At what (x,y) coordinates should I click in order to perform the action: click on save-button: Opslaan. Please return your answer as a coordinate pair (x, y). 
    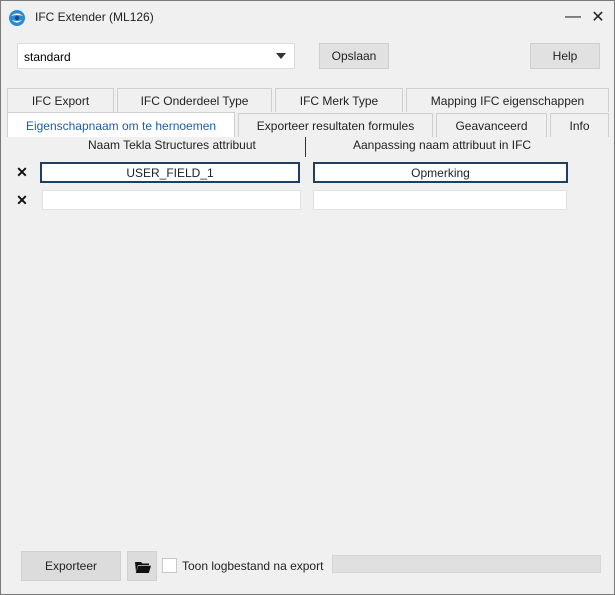
    Looking at the image, I should click on (354, 56).